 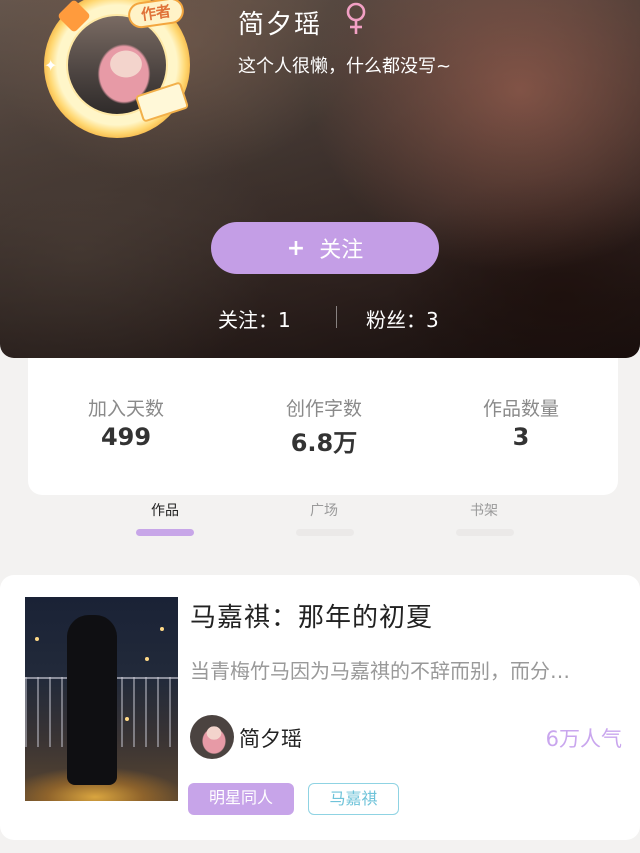 I want to click on divider, so click(x=336, y=317).